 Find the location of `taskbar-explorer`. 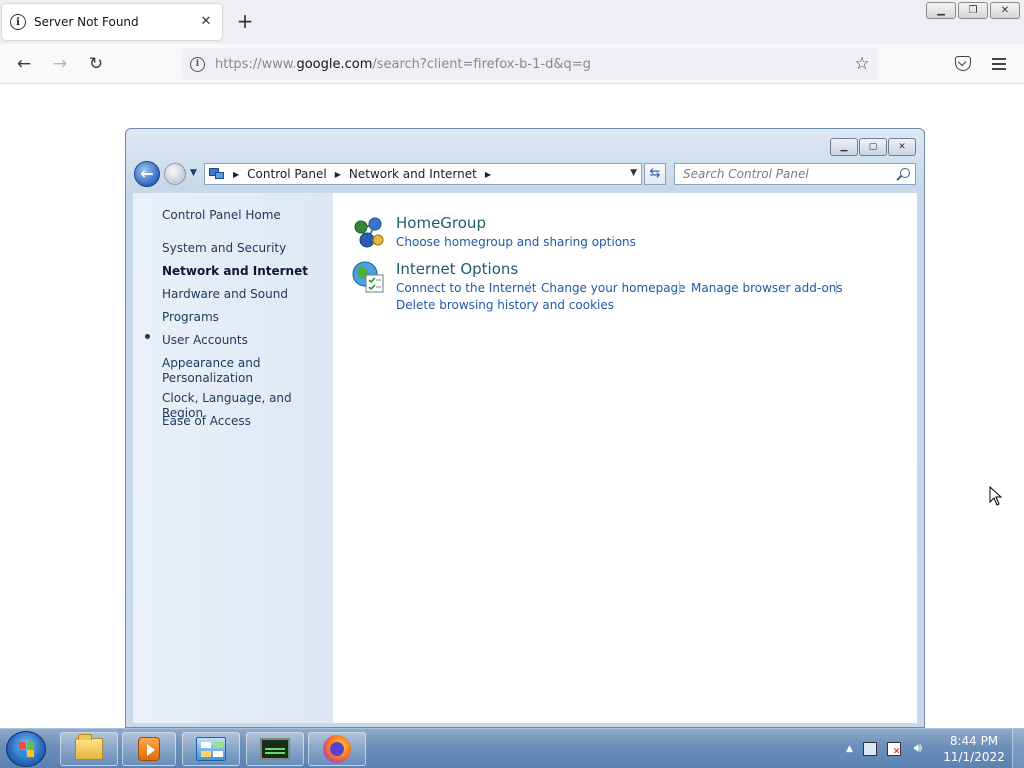

taskbar-explorer is located at coordinates (89, 749).